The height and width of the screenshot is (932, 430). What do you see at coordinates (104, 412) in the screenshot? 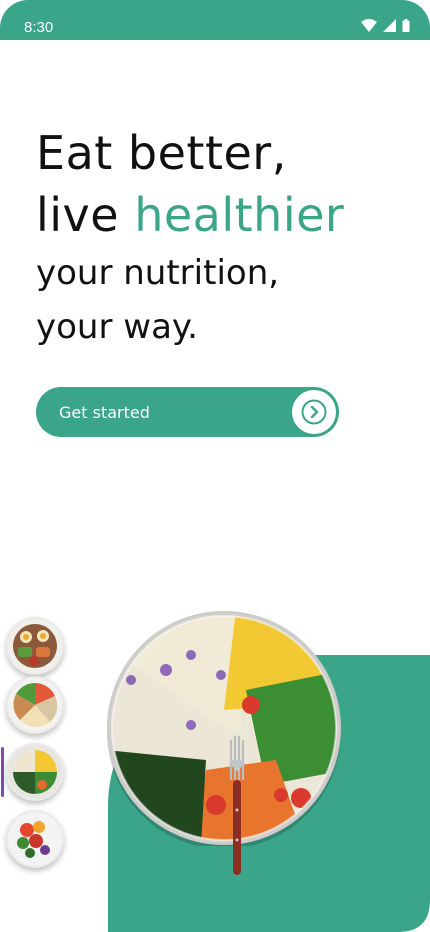
I see `get-started-label: Get started` at bounding box center [104, 412].